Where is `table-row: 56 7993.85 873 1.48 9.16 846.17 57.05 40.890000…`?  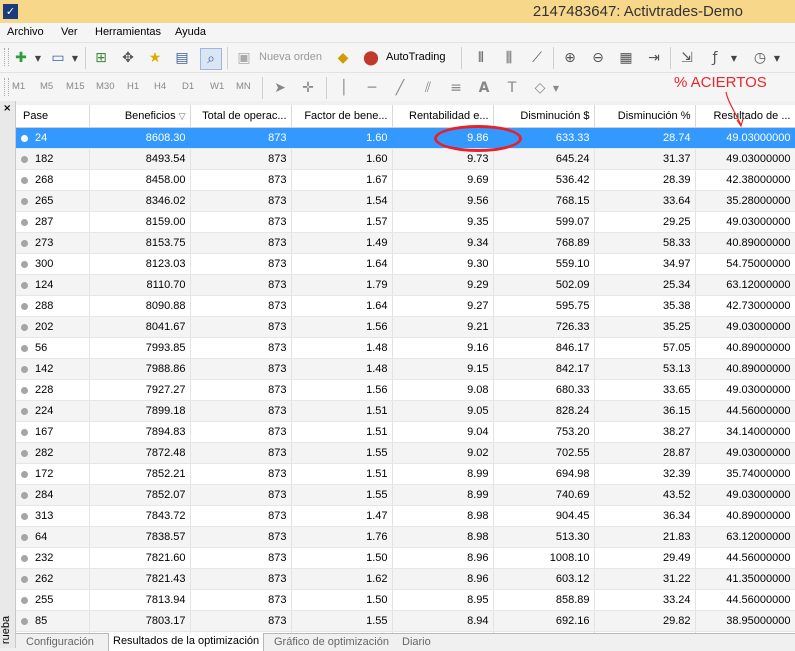 table-row: 56 7993.85 873 1.48 9.16 846.17 57.05 40.890000… is located at coordinates (405, 348).